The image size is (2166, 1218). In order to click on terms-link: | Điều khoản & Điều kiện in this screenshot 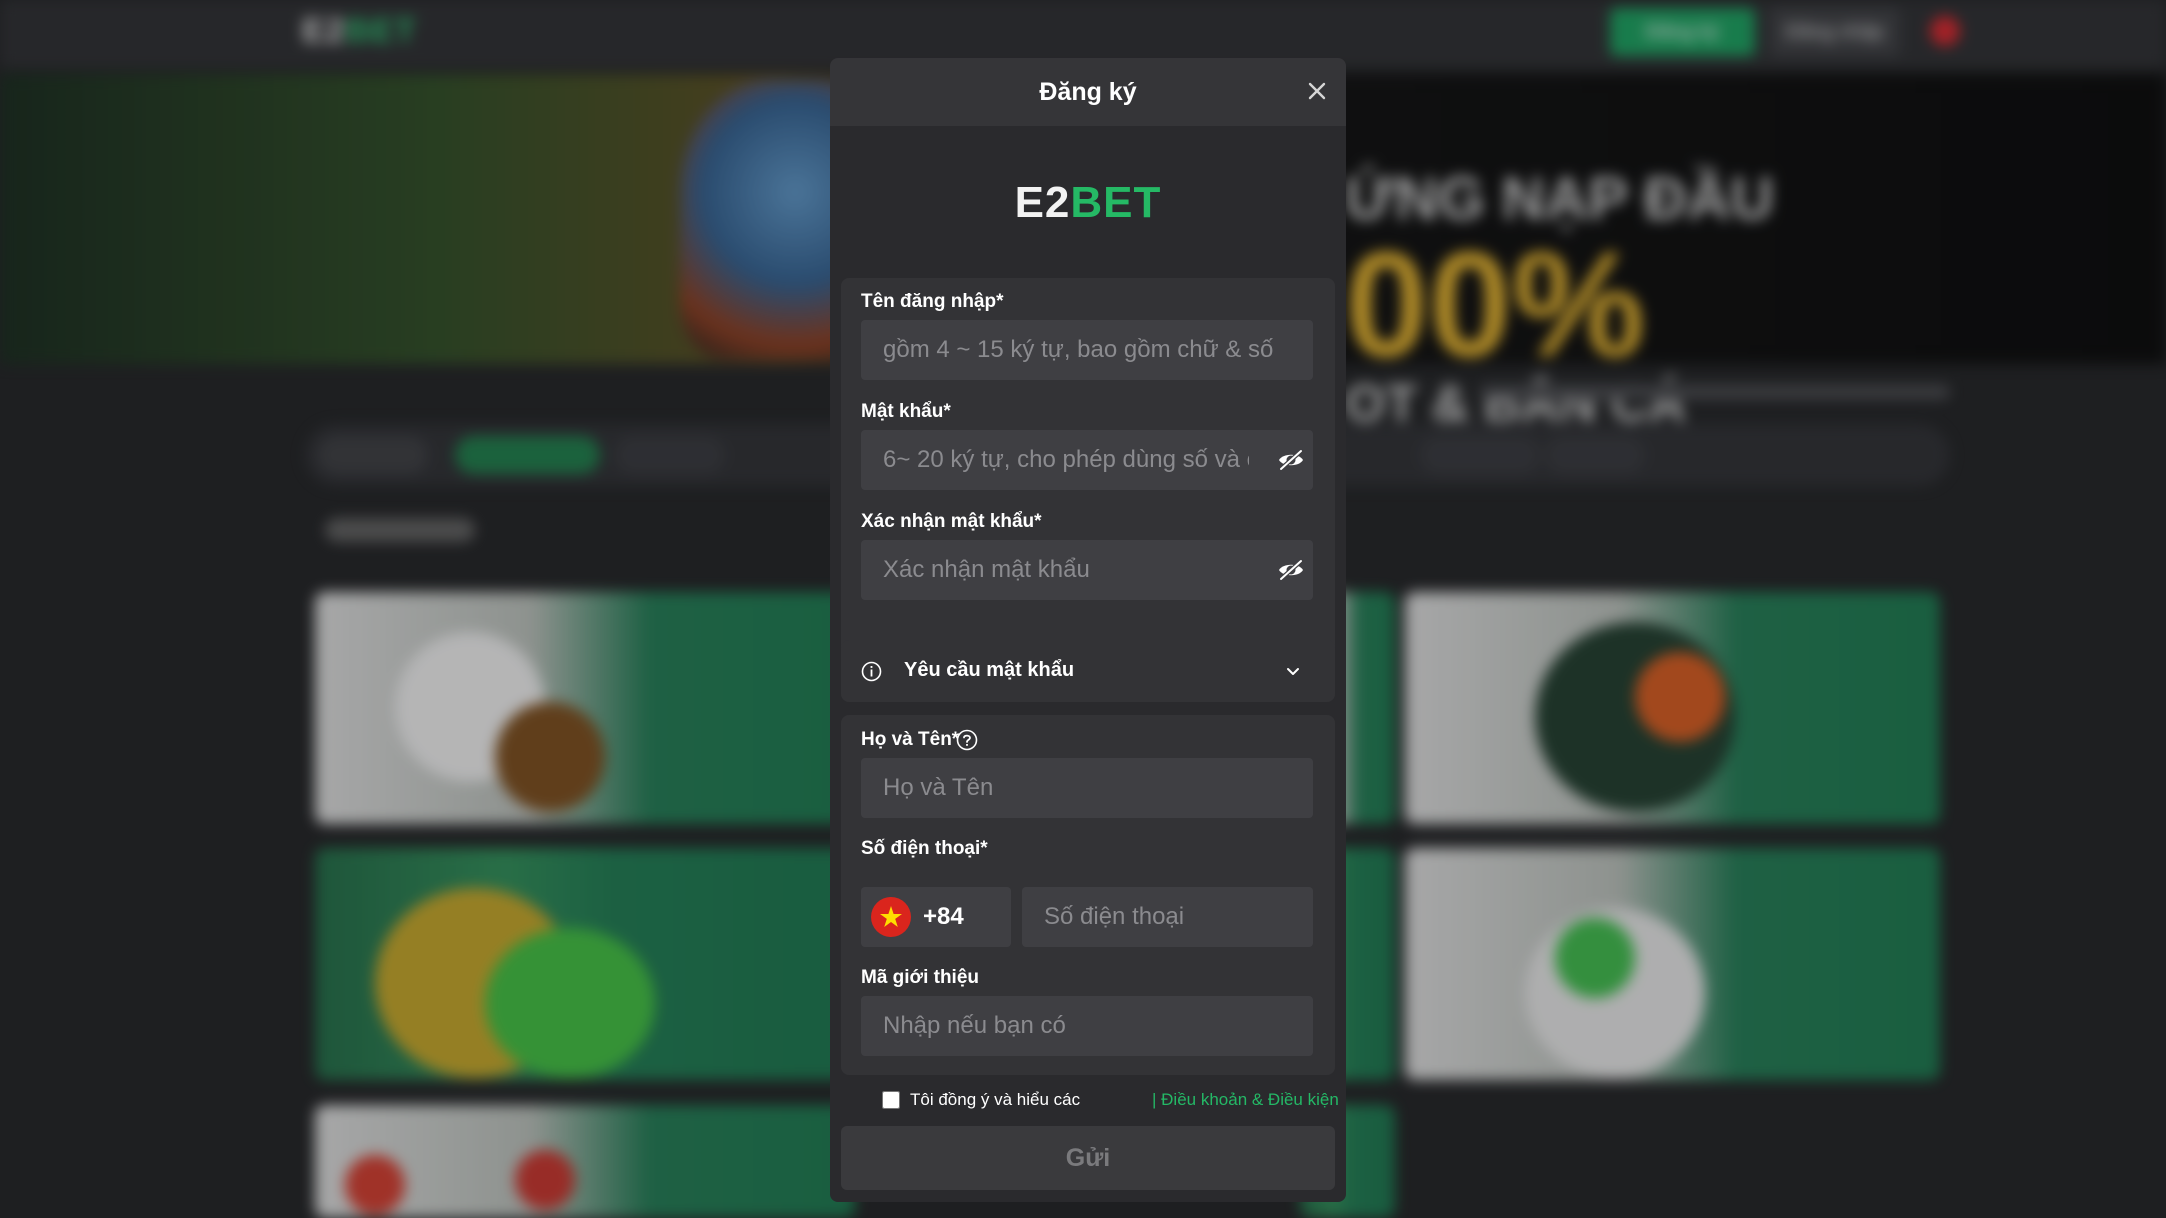, I will do `click(1245, 1100)`.